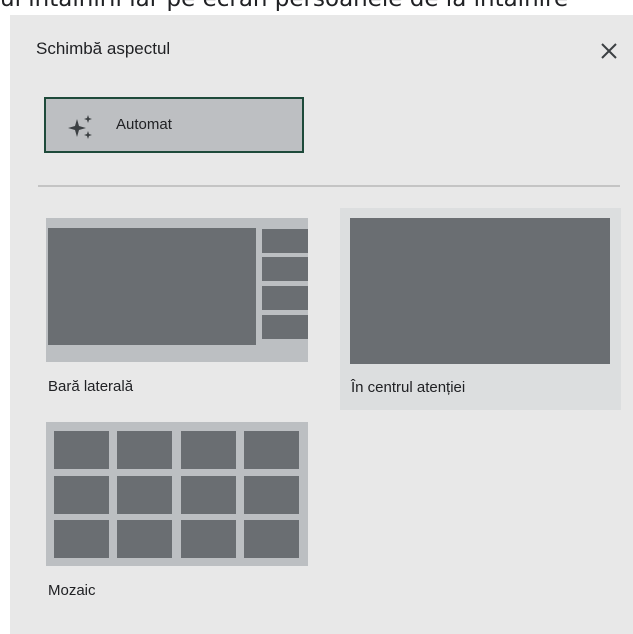 This screenshot has width=633, height=634. What do you see at coordinates (177, 494) in the screenshot?
I see `tiled-layout-preview` at bounding box center [177, 494].